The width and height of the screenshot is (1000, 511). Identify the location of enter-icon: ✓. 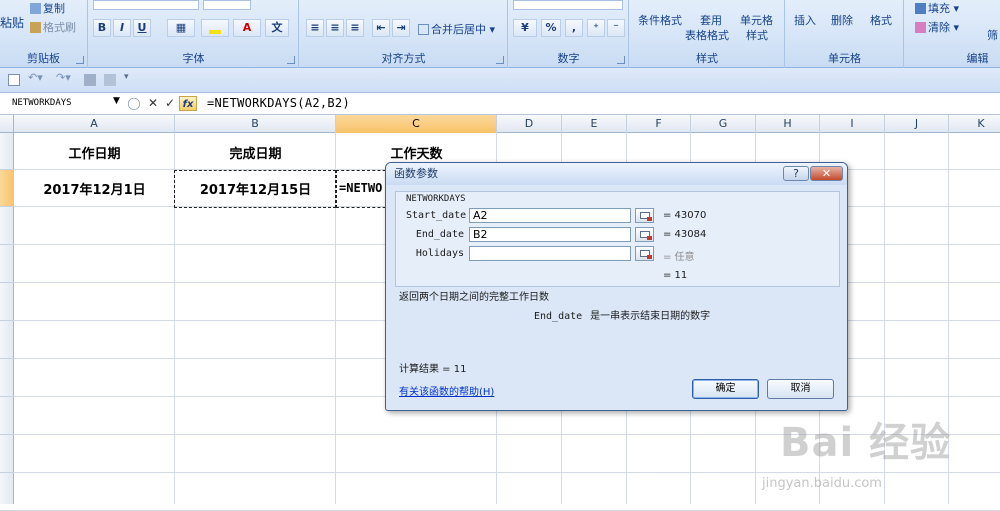
(170, 103).